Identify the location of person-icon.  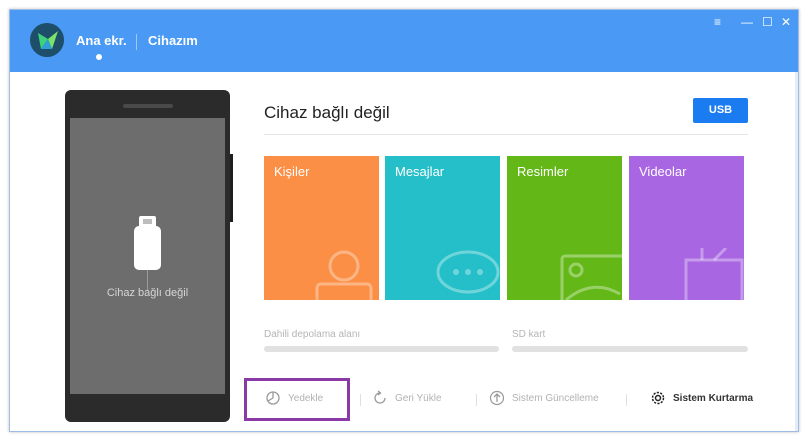
(344, 275).